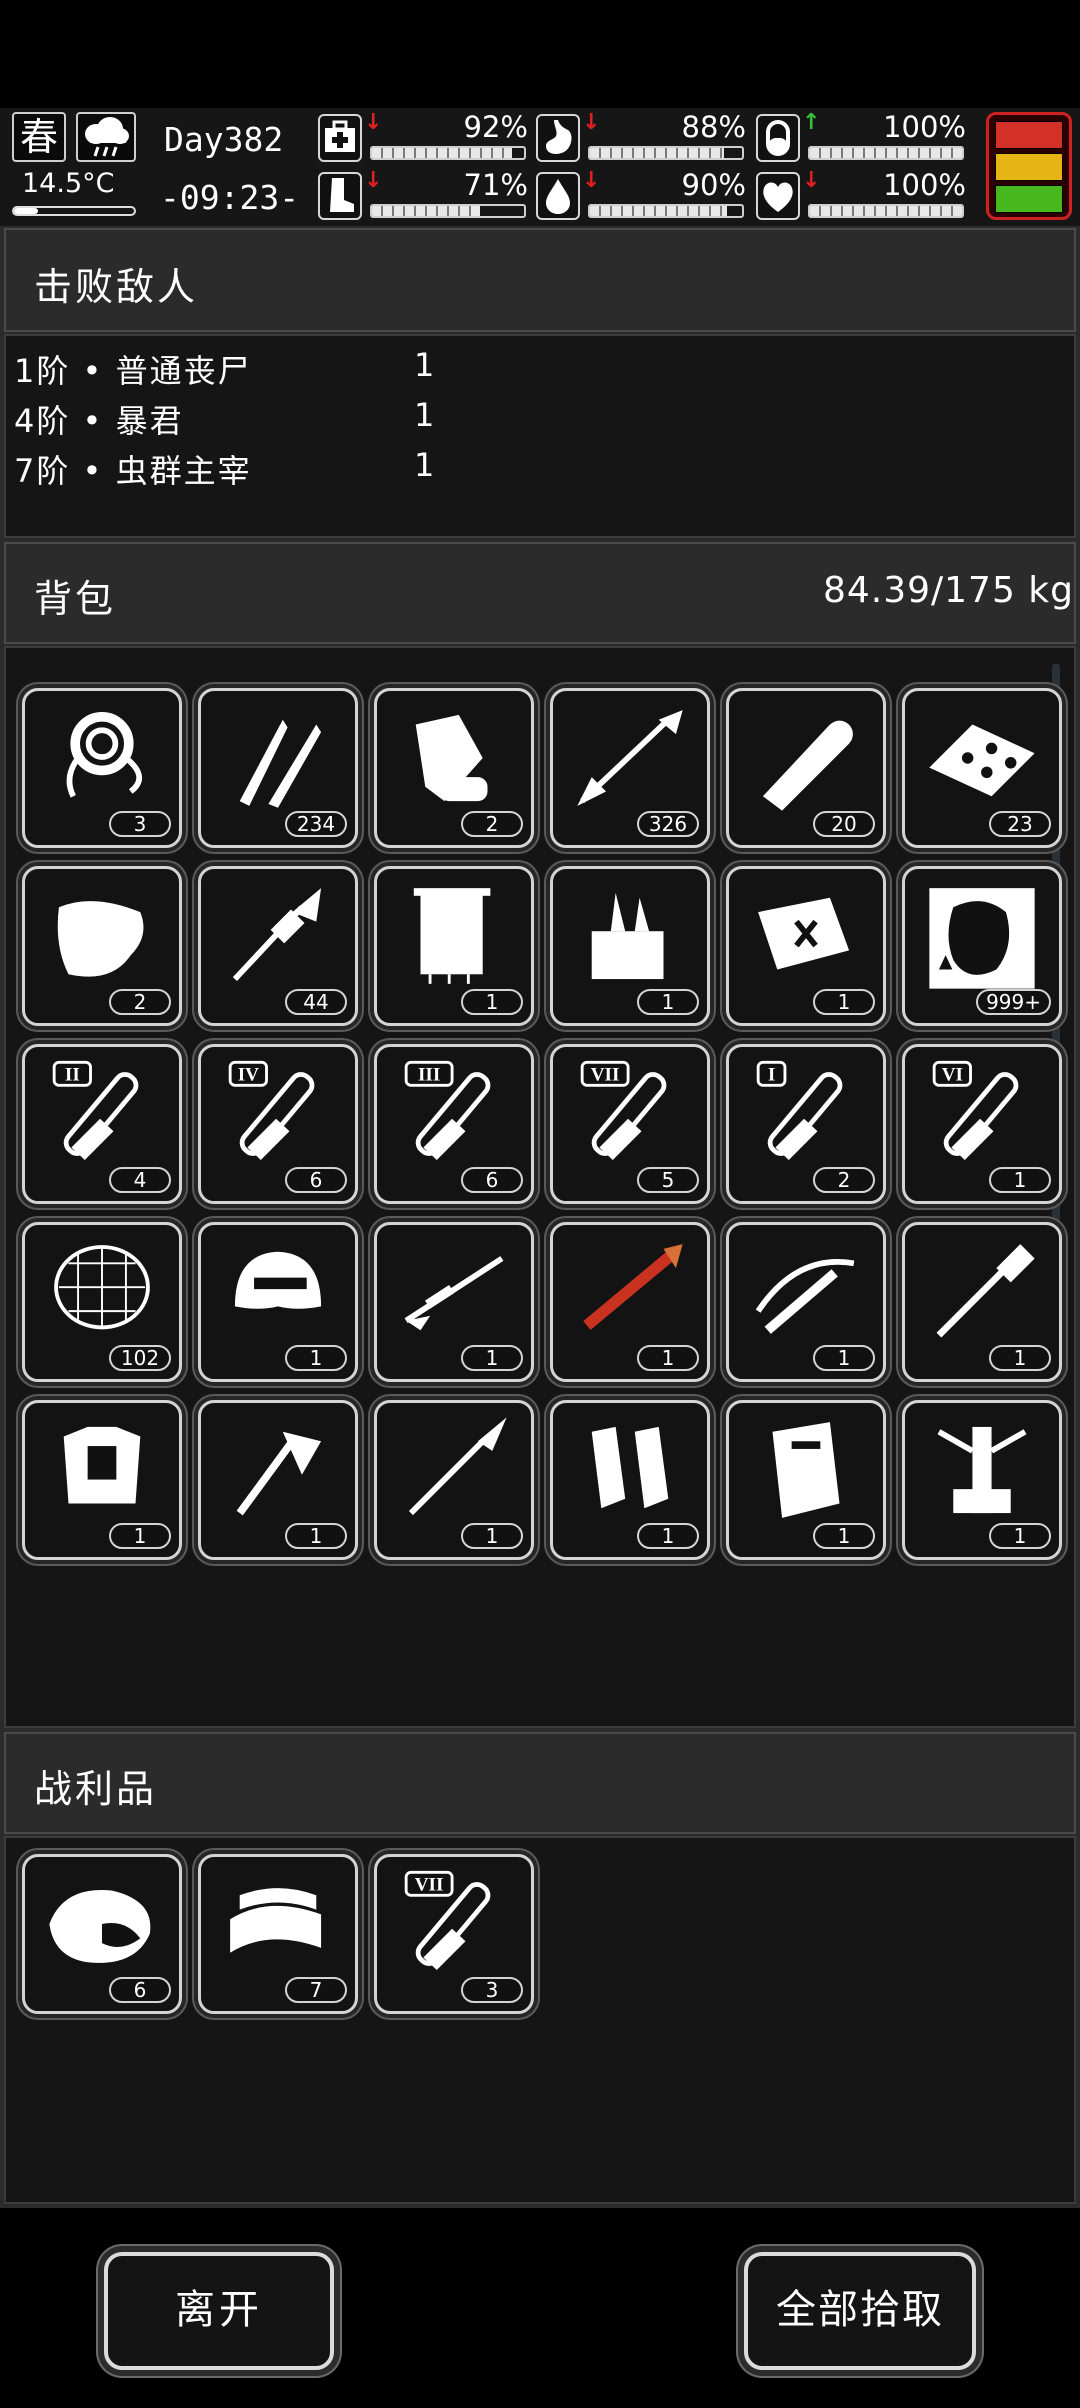  I want to click on item-slot: 3, so click(102, 768).